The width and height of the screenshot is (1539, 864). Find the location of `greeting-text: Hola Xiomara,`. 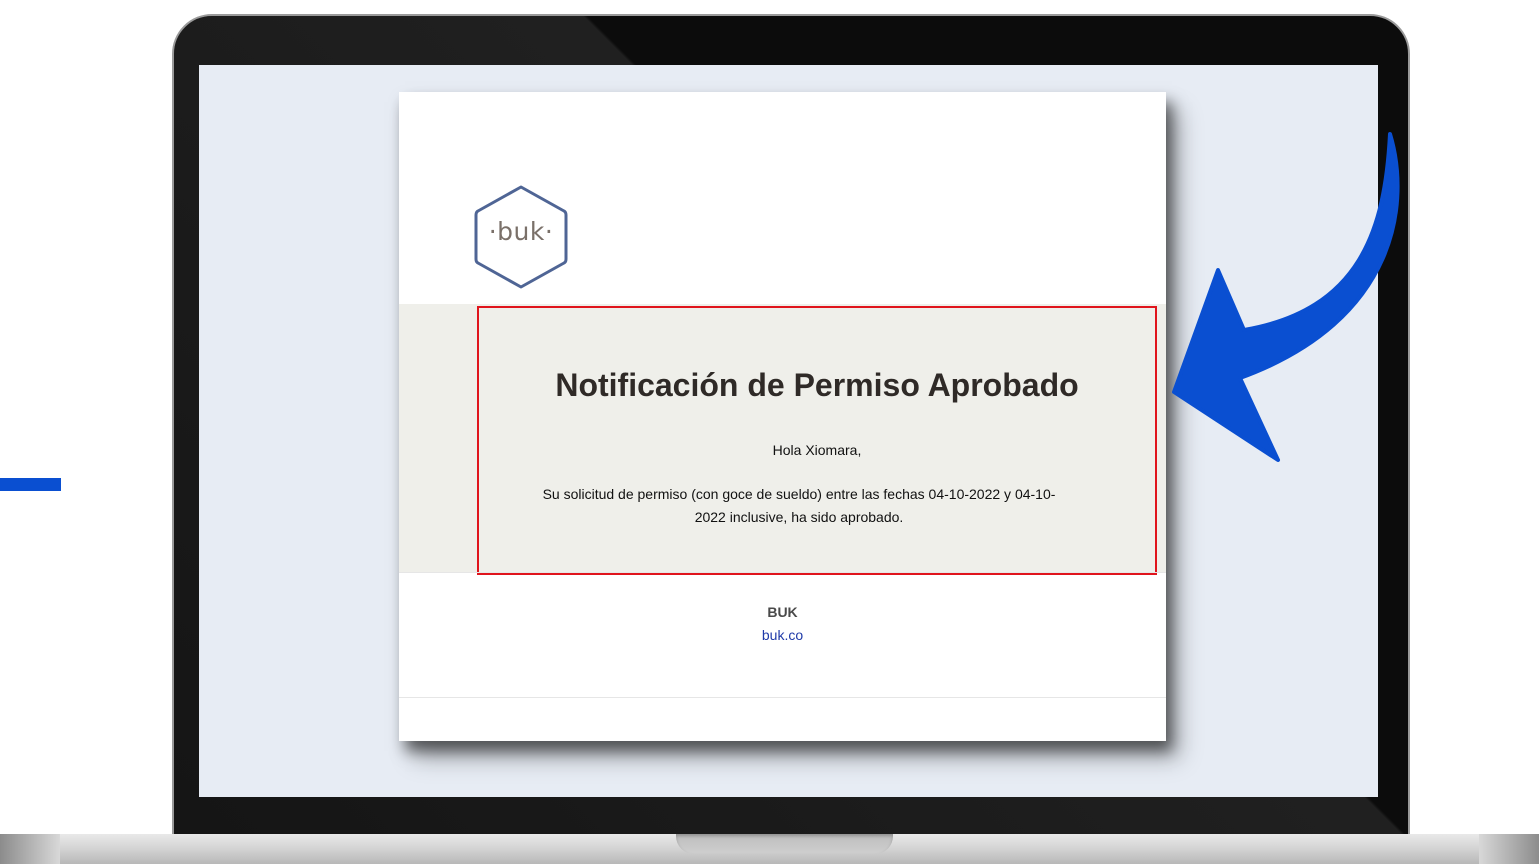

greeting-text: Hola Xiomara, is located at coordinates (817, 450).